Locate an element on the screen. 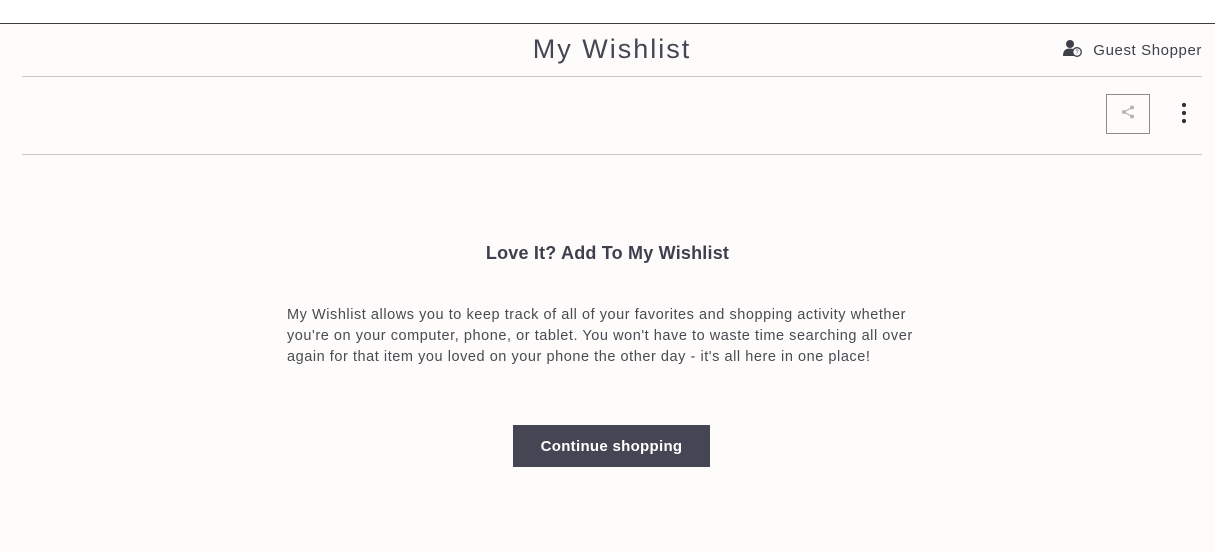 The image size is (1215, 552). wishlist-header: My Wishlist ? Guest Shopper is located at coordinates (612, 50).